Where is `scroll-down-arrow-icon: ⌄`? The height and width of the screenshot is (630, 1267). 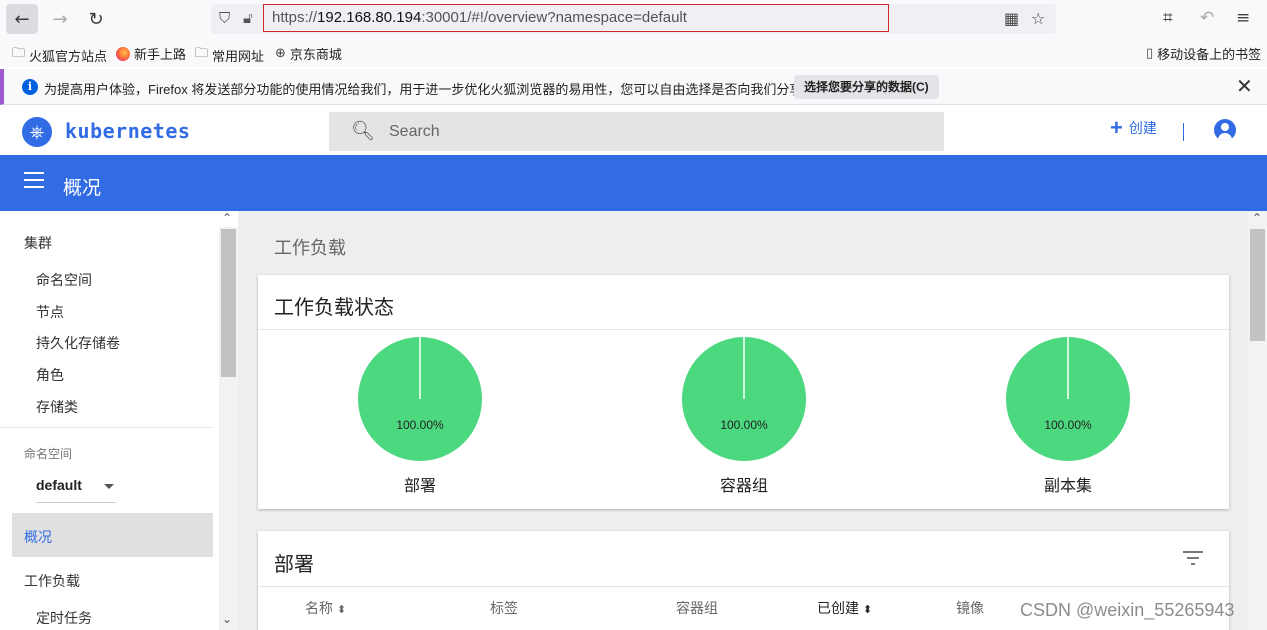
scroll-down-arrow-icon: ⌄ is located at coordinates (227, 619).